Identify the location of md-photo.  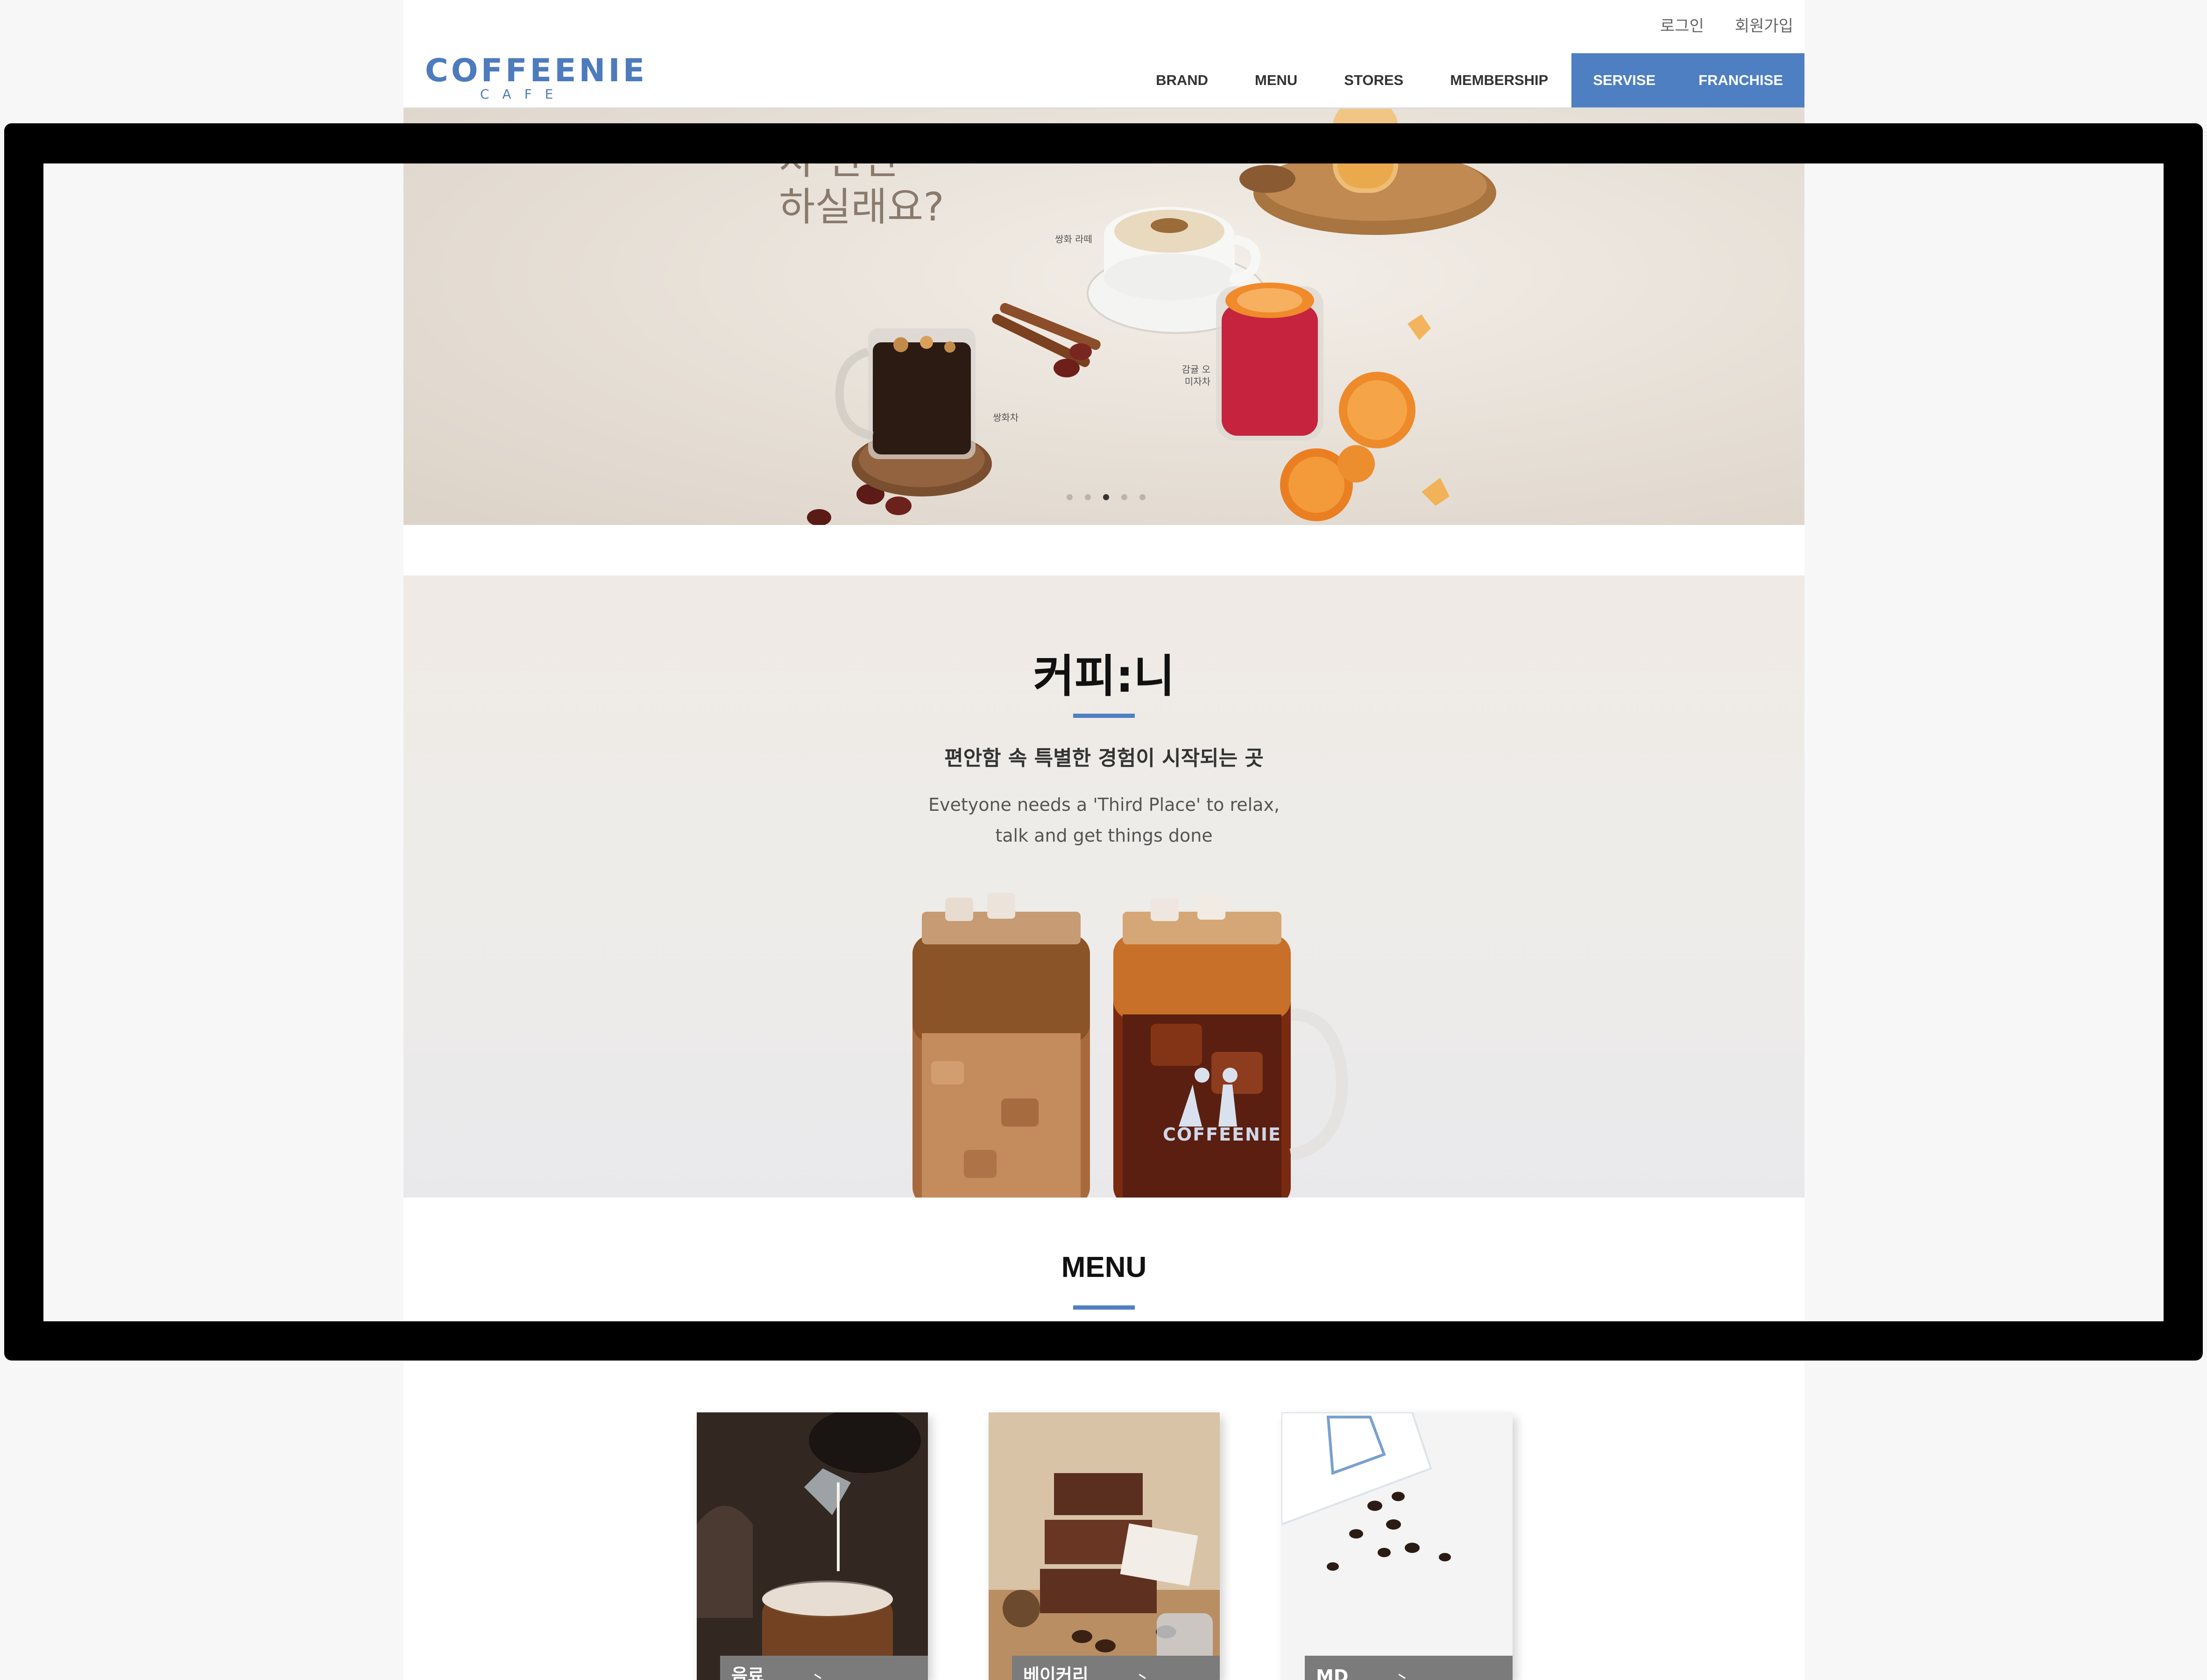
(1397, 1546).